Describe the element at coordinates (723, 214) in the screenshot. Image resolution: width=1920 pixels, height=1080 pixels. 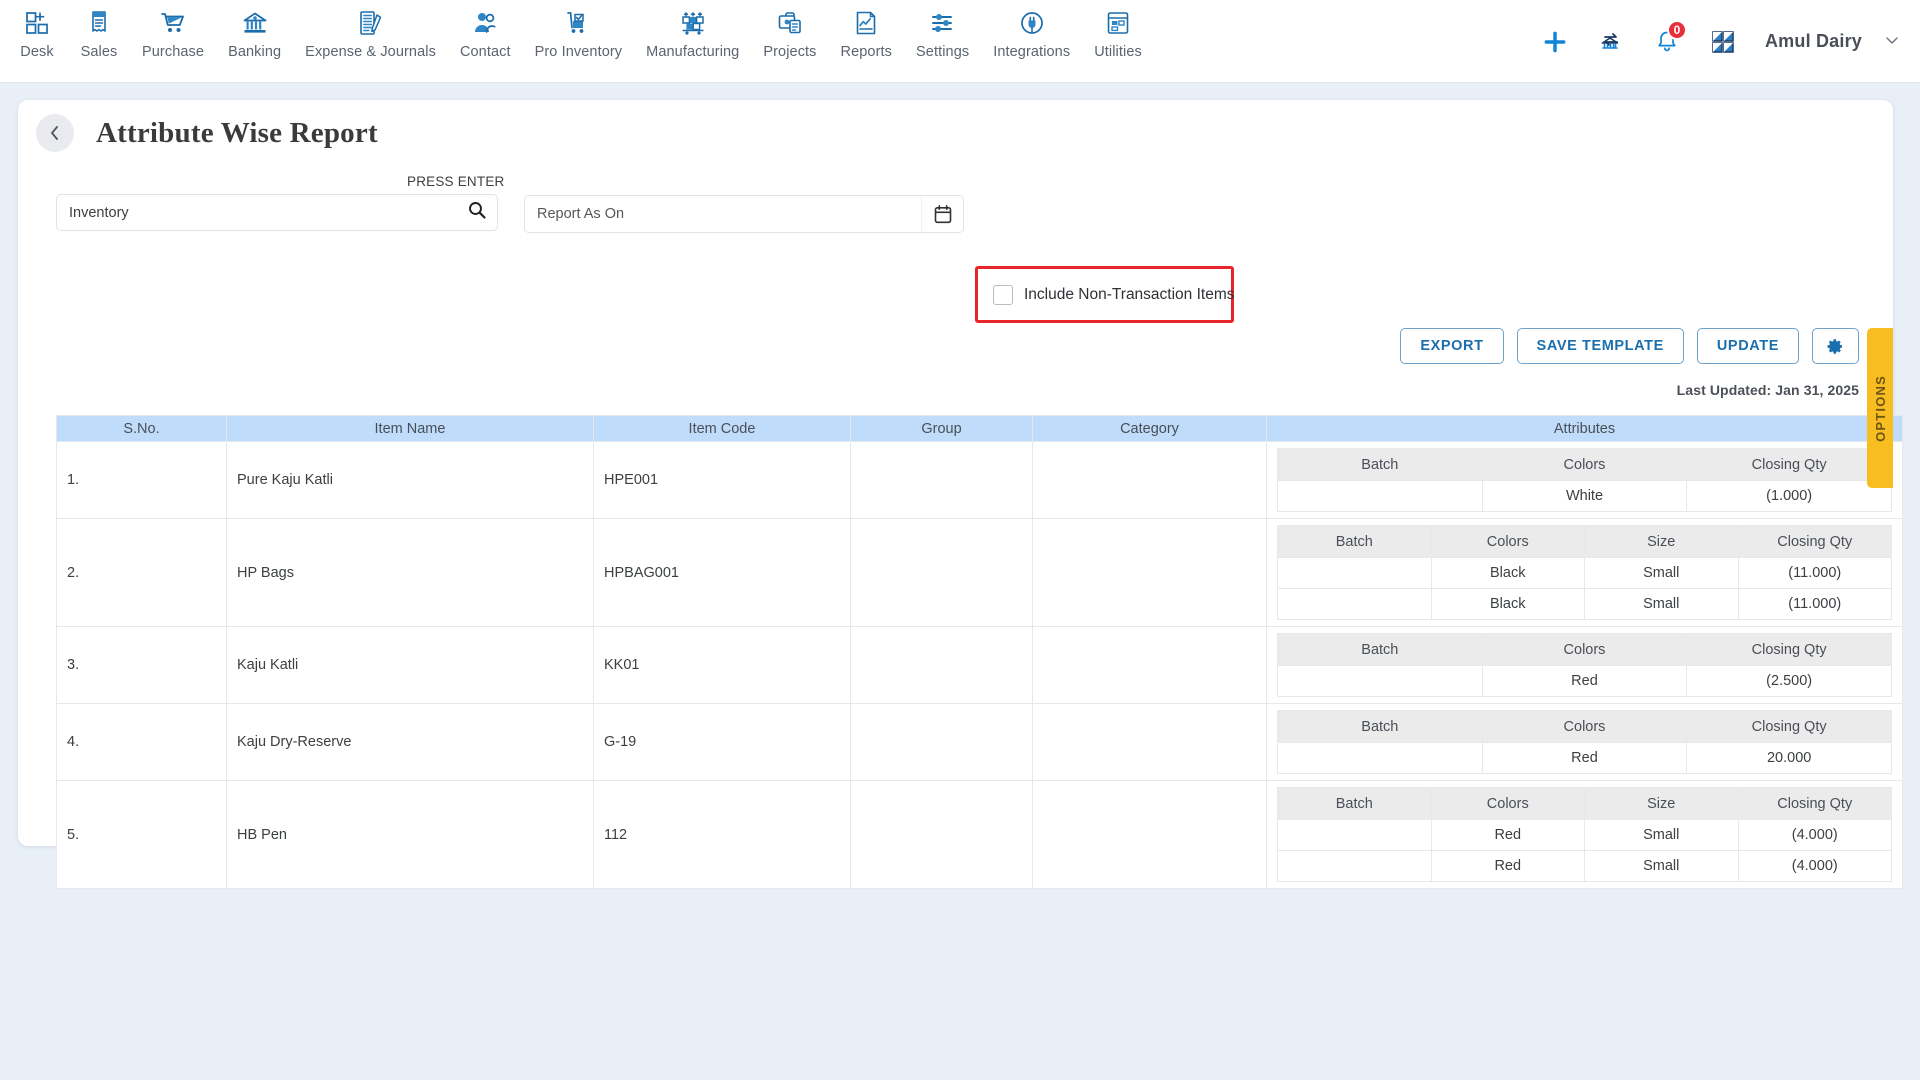
I see `report-date-input` at that location.